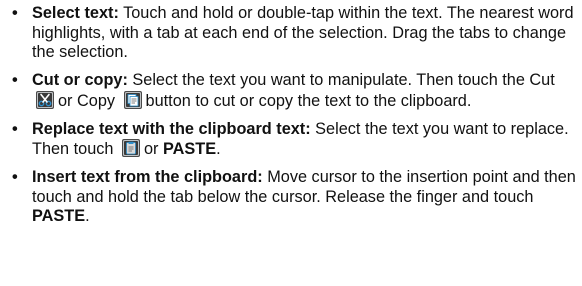 The width and height of the screenshot is (582, 286). Describe the element at coordinates (147, 177) in the screenshot. I see `term-insert-text: Insert text from the clipboard:` at that location.